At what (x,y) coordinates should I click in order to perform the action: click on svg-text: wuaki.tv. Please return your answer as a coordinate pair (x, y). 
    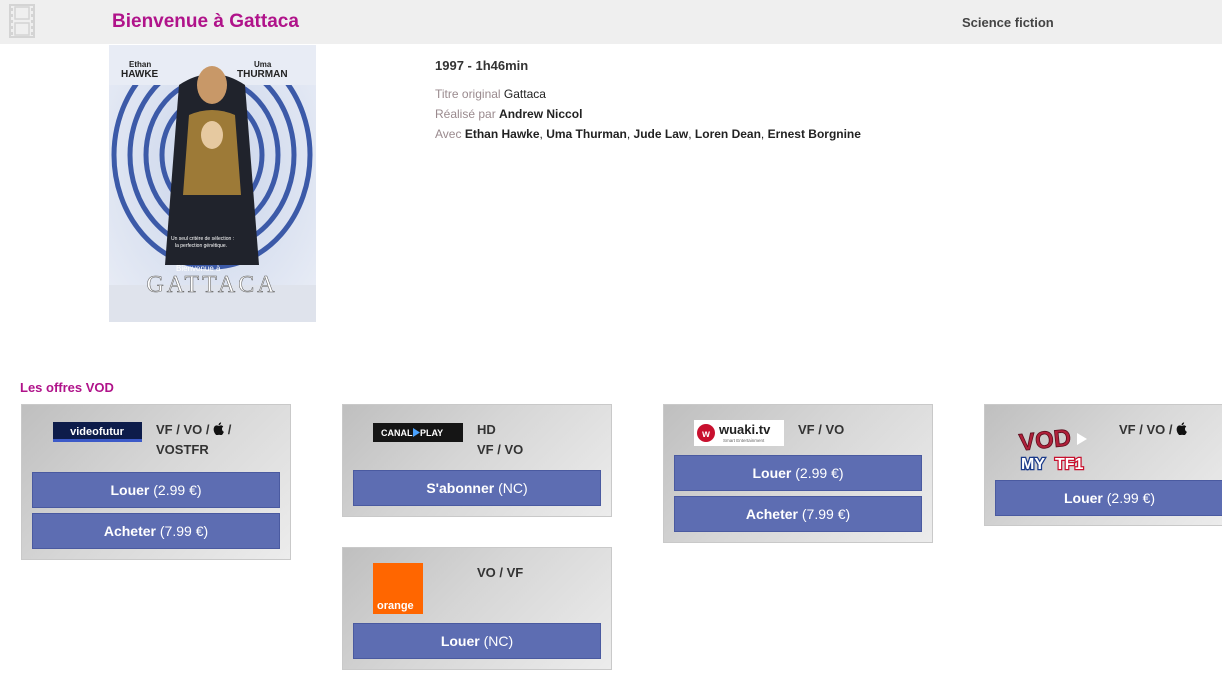
    Looking at the image, I should click on (744, 429).